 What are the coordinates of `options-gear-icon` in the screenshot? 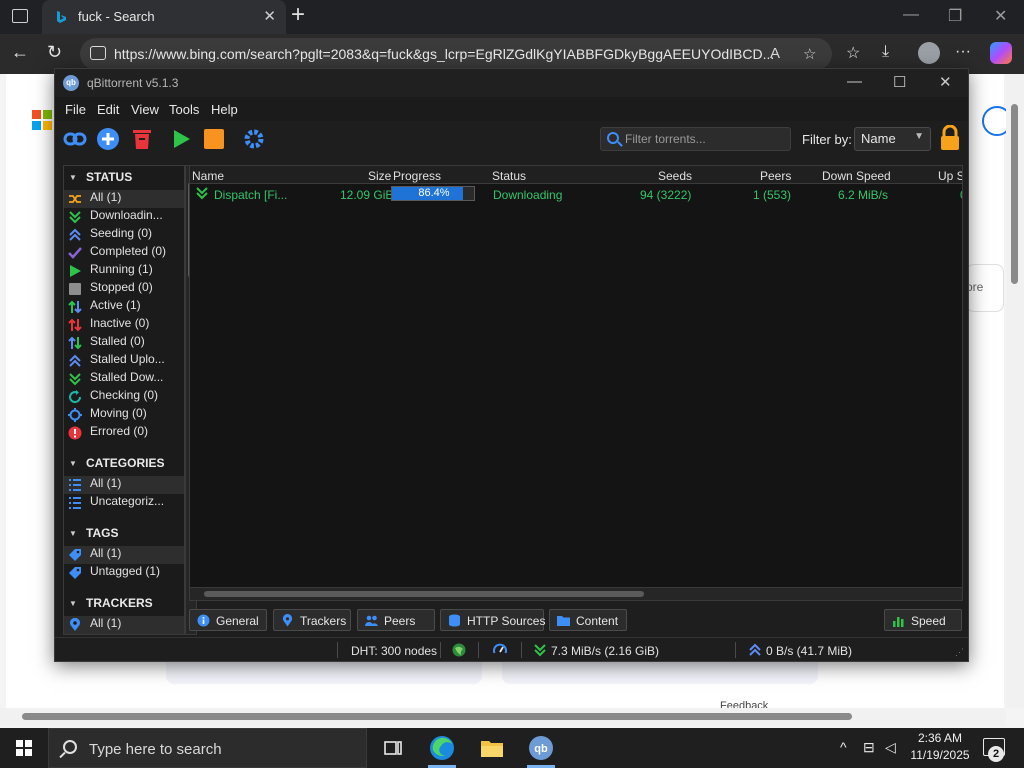 It's located at (254, 139).